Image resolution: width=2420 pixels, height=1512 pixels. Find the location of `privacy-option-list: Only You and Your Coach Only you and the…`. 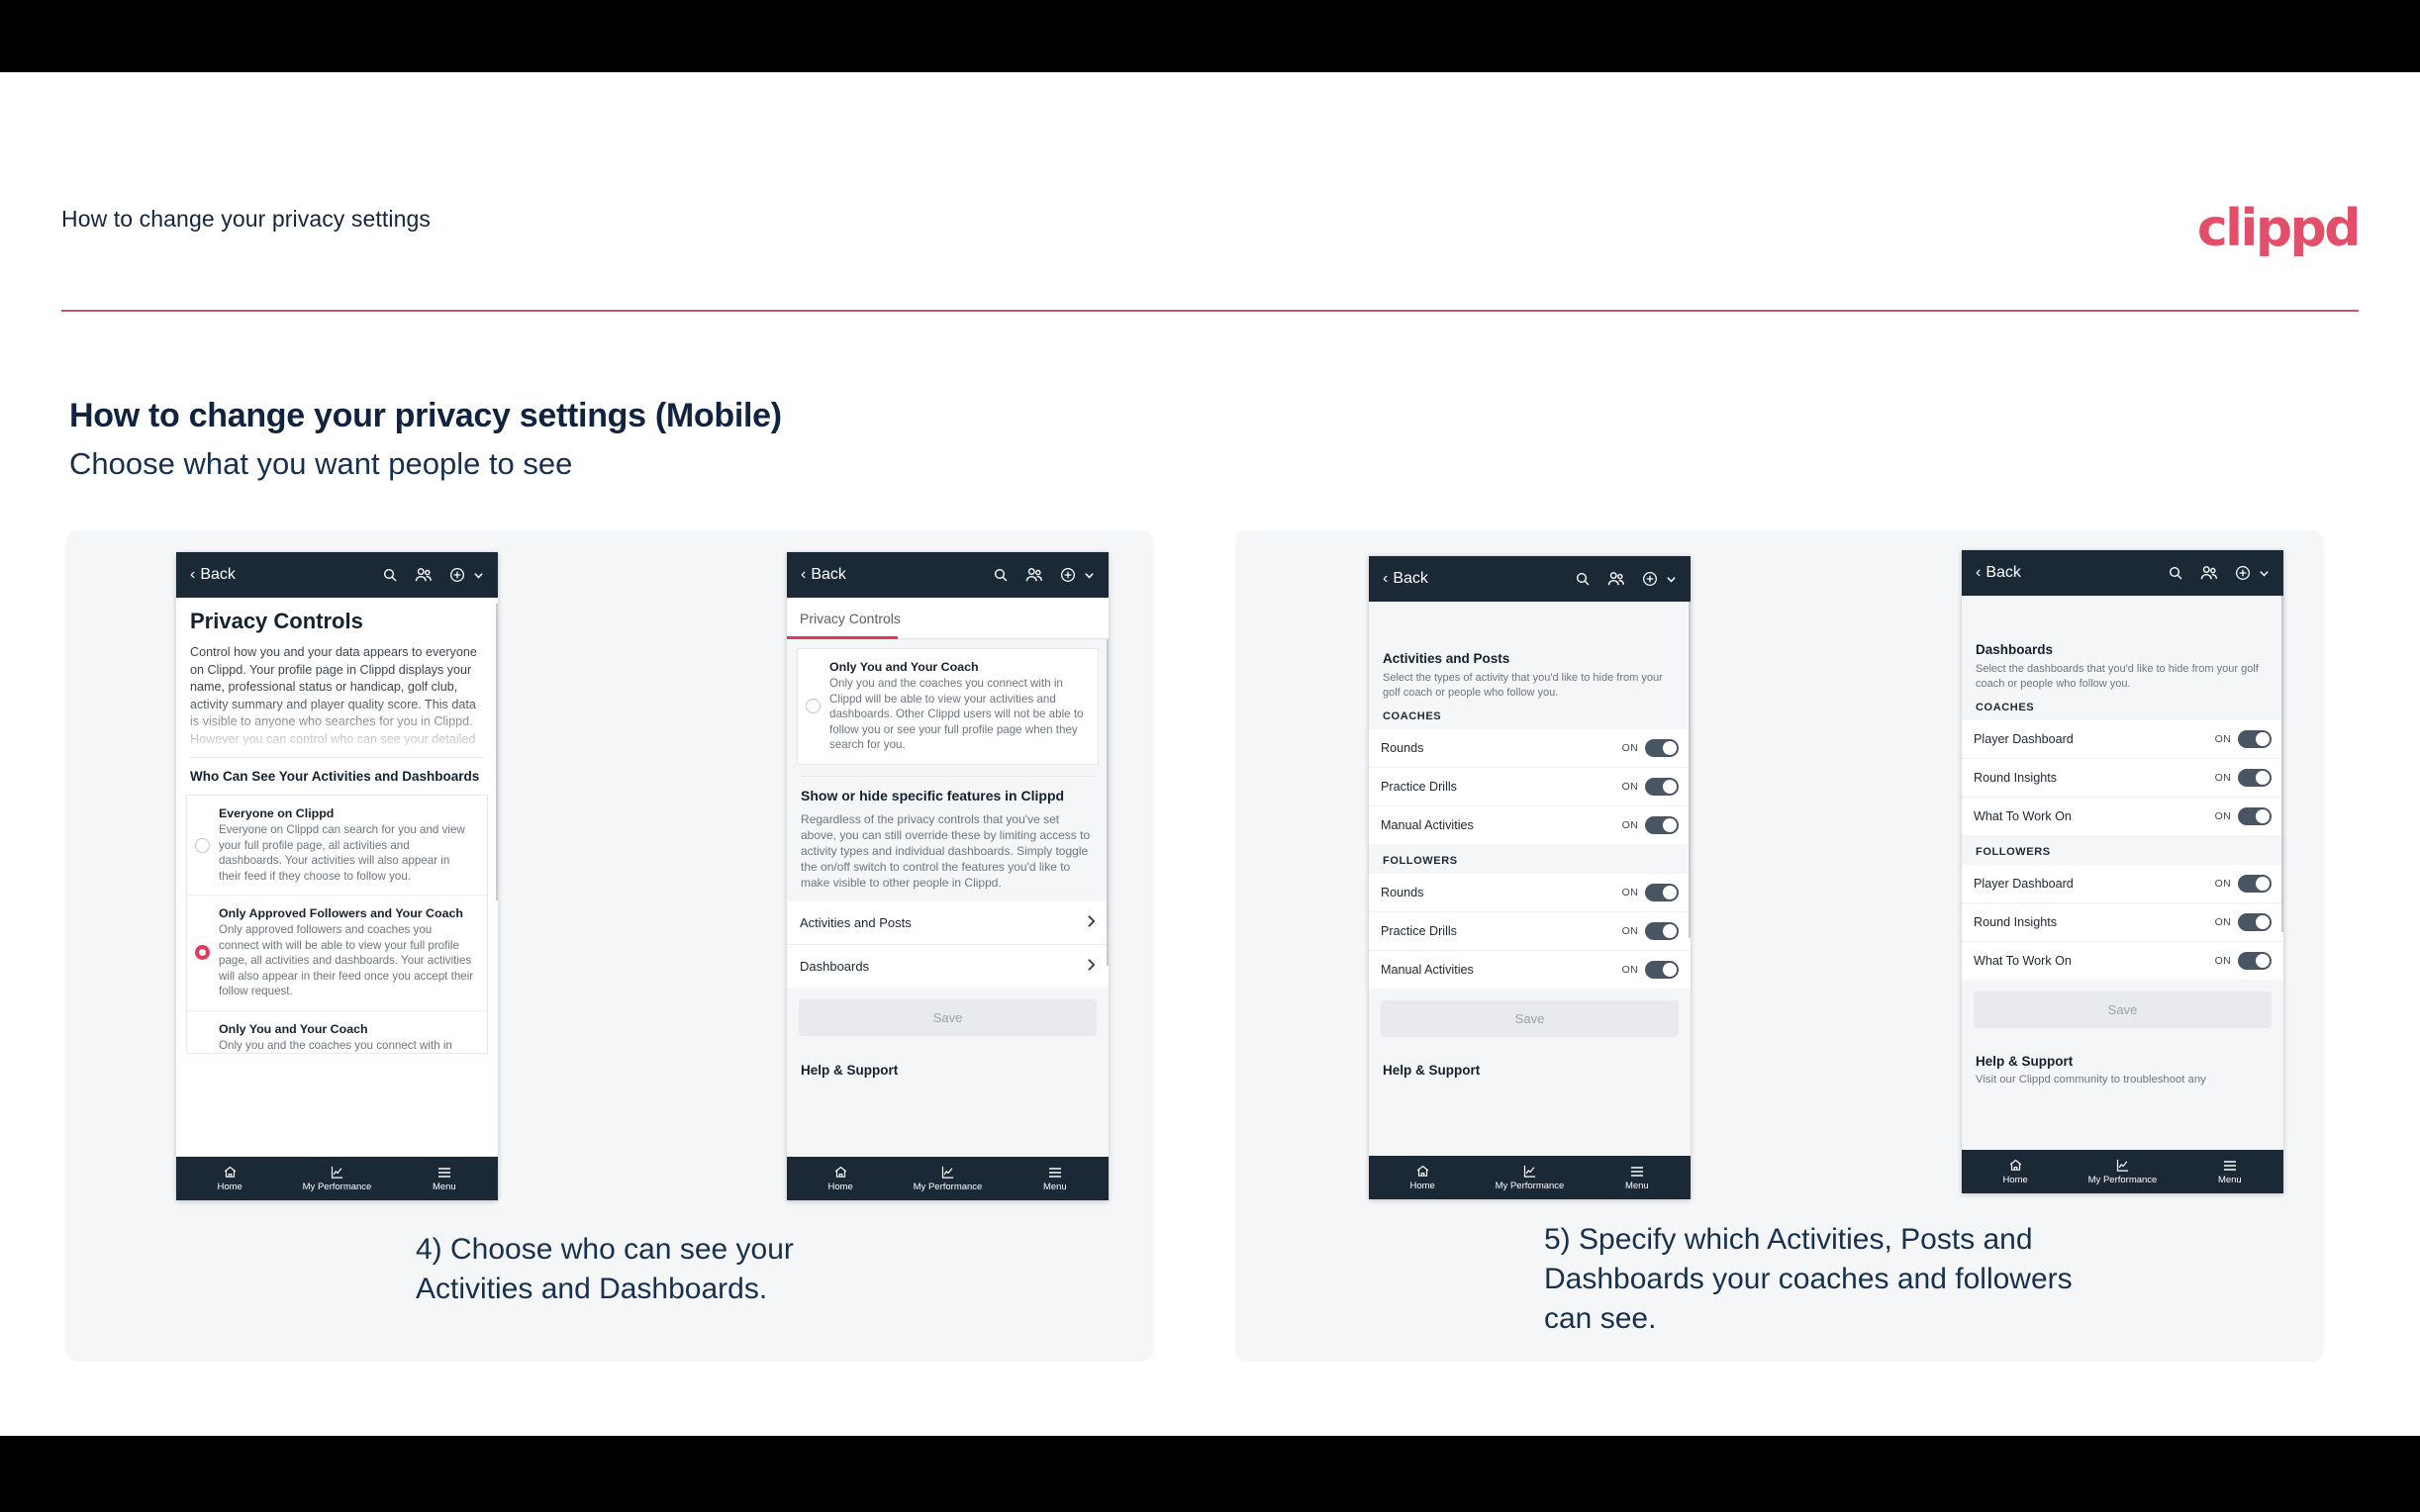

privacy-option-list: Only You and Your Coach Only you and the… is located at coordinates (948, 707).